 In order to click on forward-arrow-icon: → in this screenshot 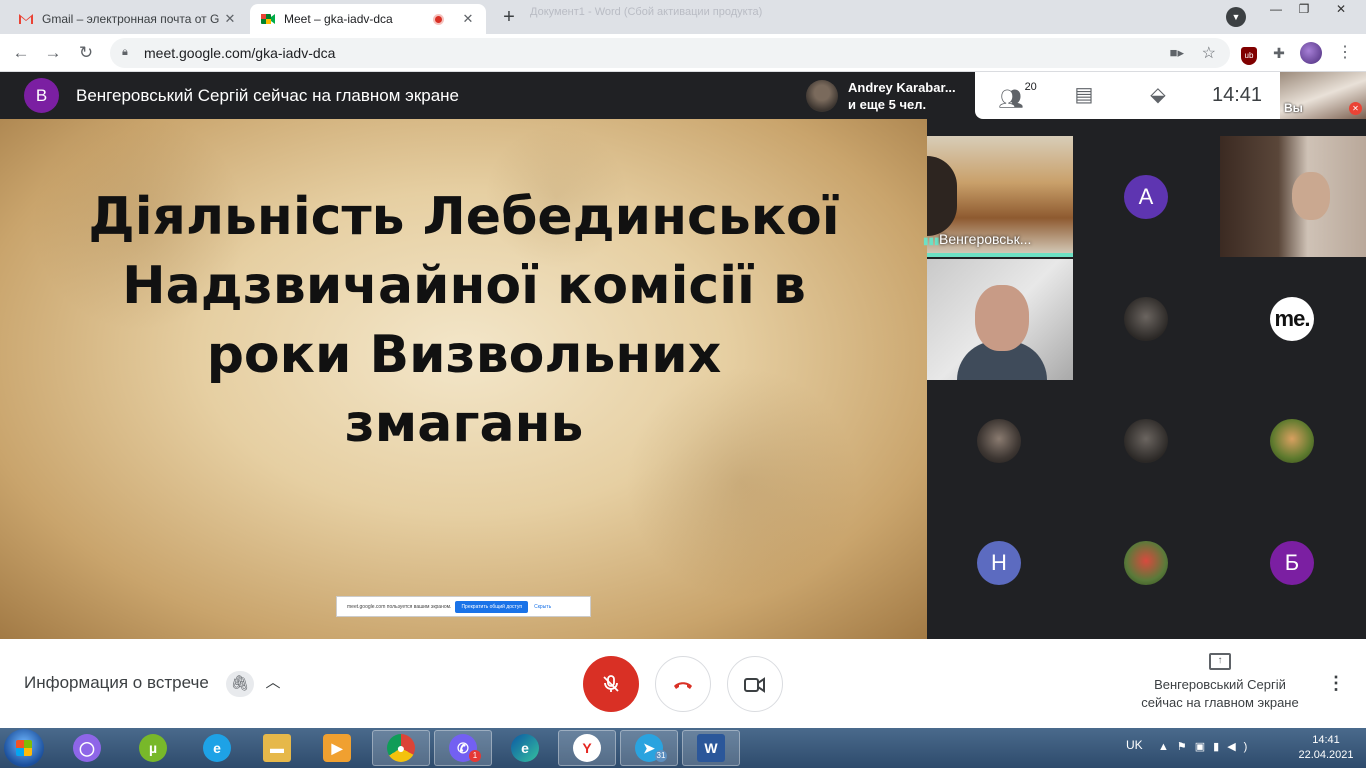, I will do `click(53, 53)`.